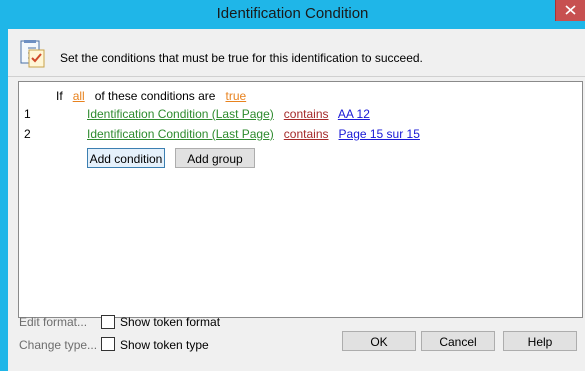 The height and width of the screenshot is (371, 585). I want to click on show-token-type-checkbox, so click(108, 344).